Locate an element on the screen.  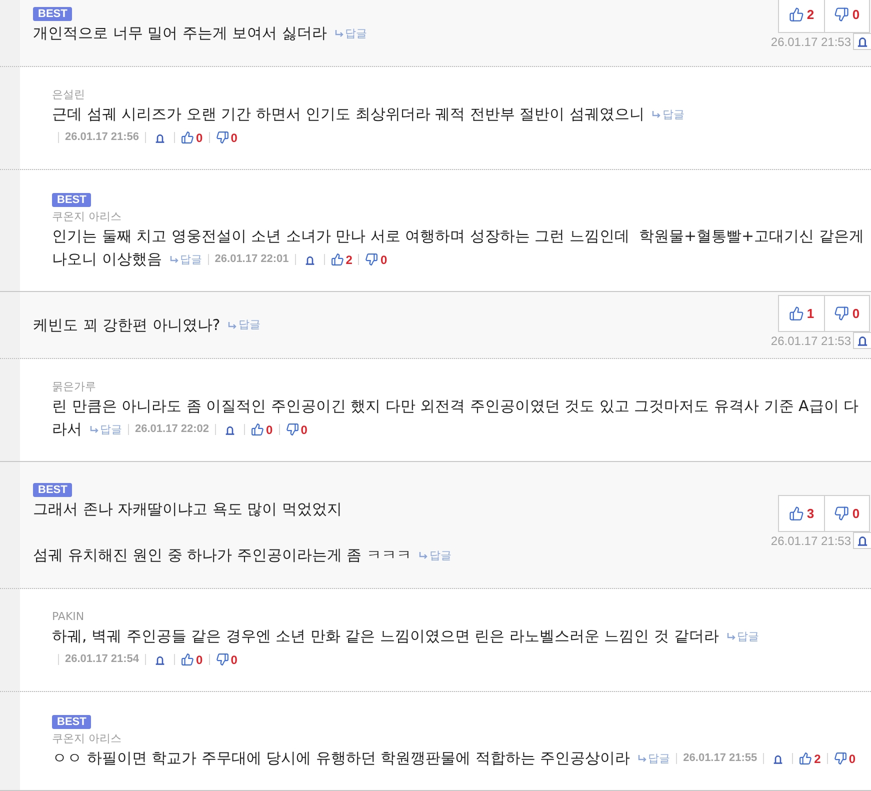
comment-date: 26.01.17 21:55 is located at coordinates (720, 758).